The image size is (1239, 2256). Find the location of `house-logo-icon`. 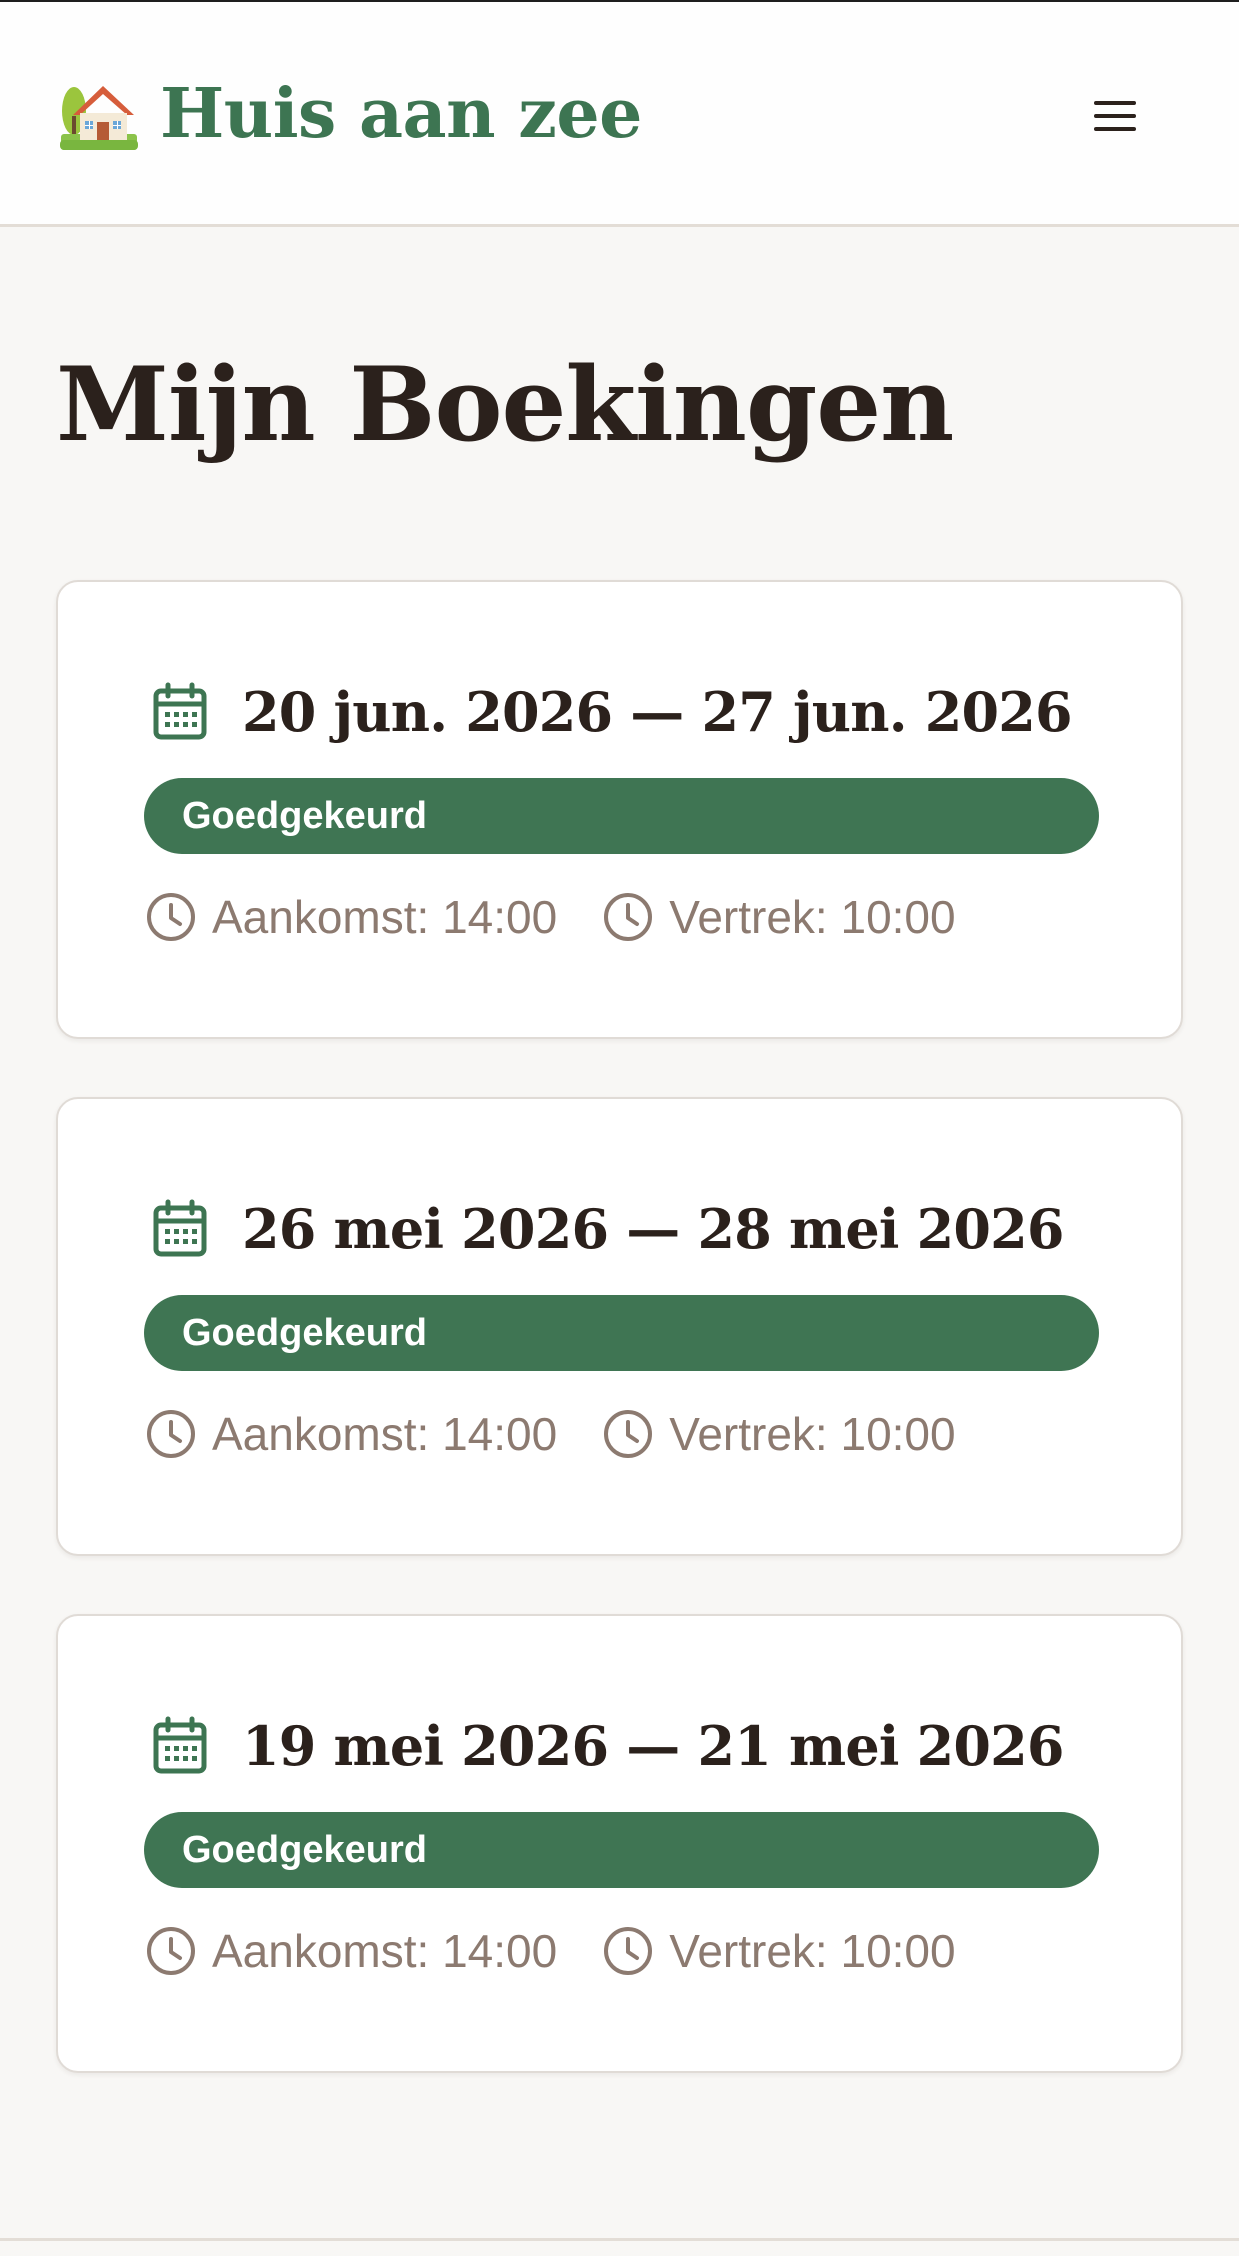

house-logo-icon is located at coordinates (99, 113).